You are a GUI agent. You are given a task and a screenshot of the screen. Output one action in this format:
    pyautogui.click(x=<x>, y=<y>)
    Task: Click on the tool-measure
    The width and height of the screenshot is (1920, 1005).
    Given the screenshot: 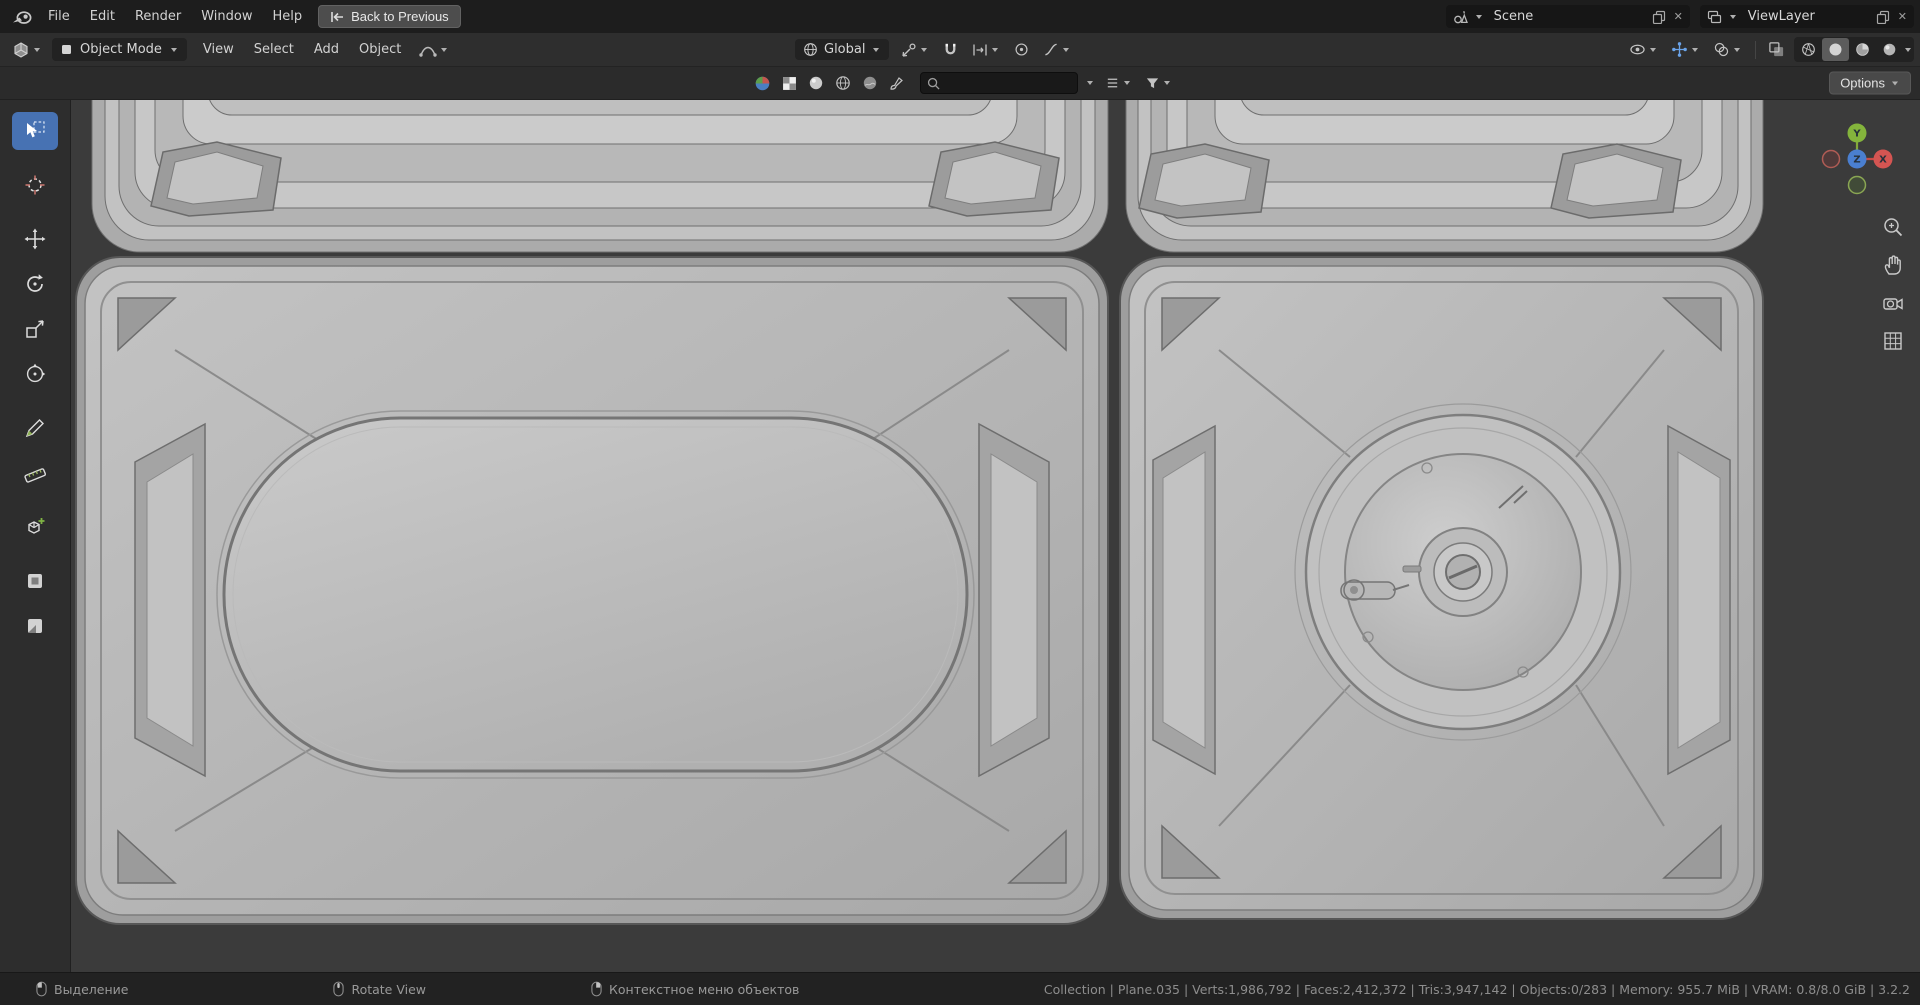 What is the action you would take?
    pyautogui.click(x=35, y=473)
    